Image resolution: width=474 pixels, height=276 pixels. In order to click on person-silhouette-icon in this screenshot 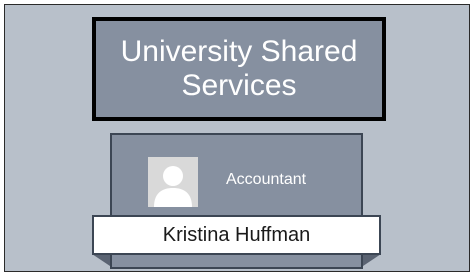, I will do `click(173, 182)`.